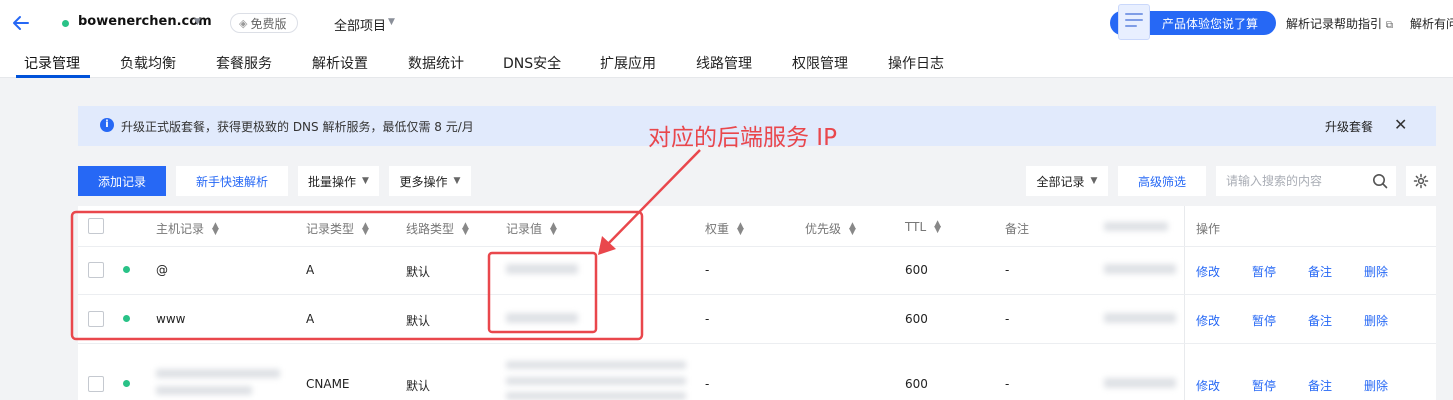 The height and width of the screenshot is (400, 1453). Describe the element at coordinates (430, 229) in the screenshot. I see `column-header-line-label: 线路类型` at that location.